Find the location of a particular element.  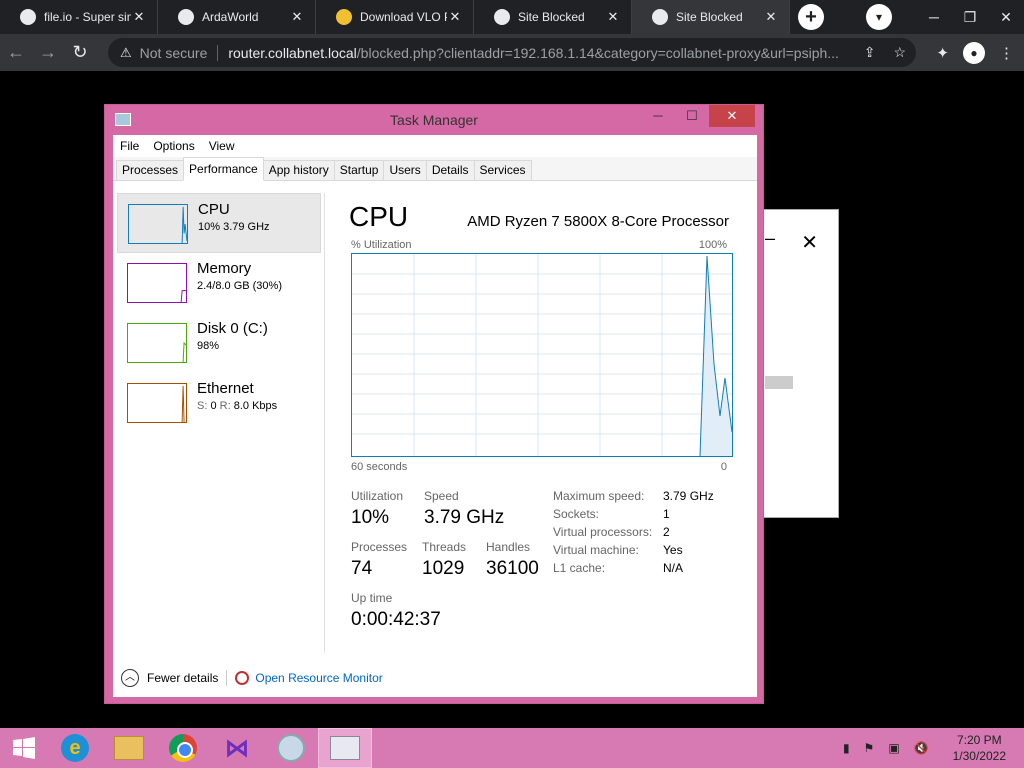

flag-icon: ⚑ is located at coordinates (869, 748).